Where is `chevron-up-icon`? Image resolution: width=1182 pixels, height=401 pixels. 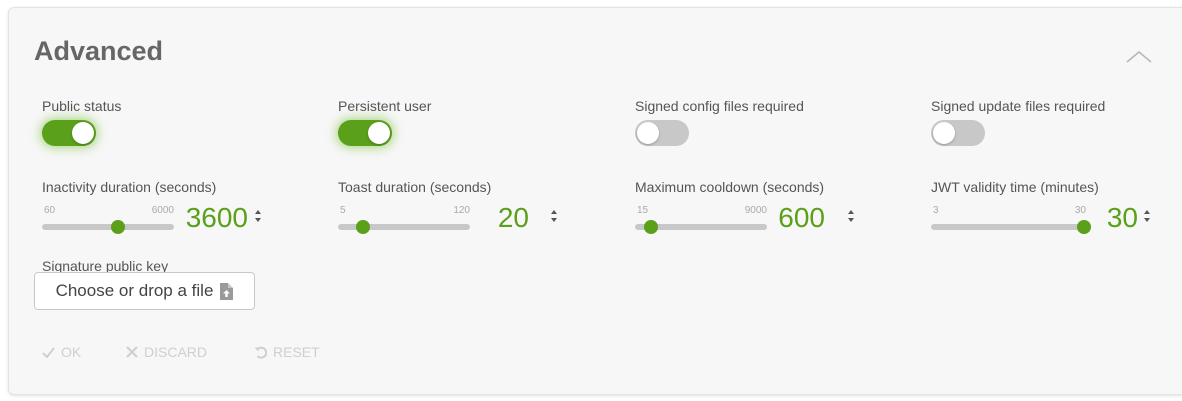 chevron-up-icon is located at coordinates (1139, 57).